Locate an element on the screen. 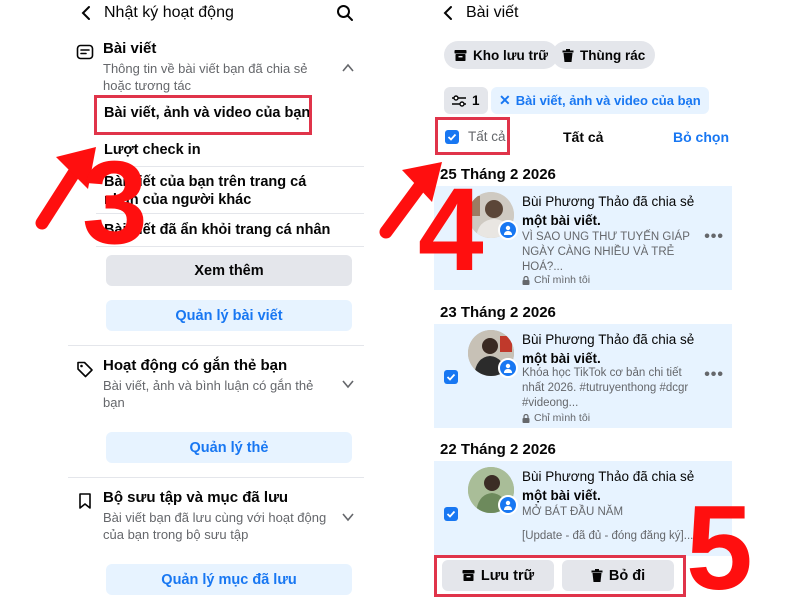  post-snippet: MỞ BÁT ĐẦU NĂM is located at coordinates (573, 512).